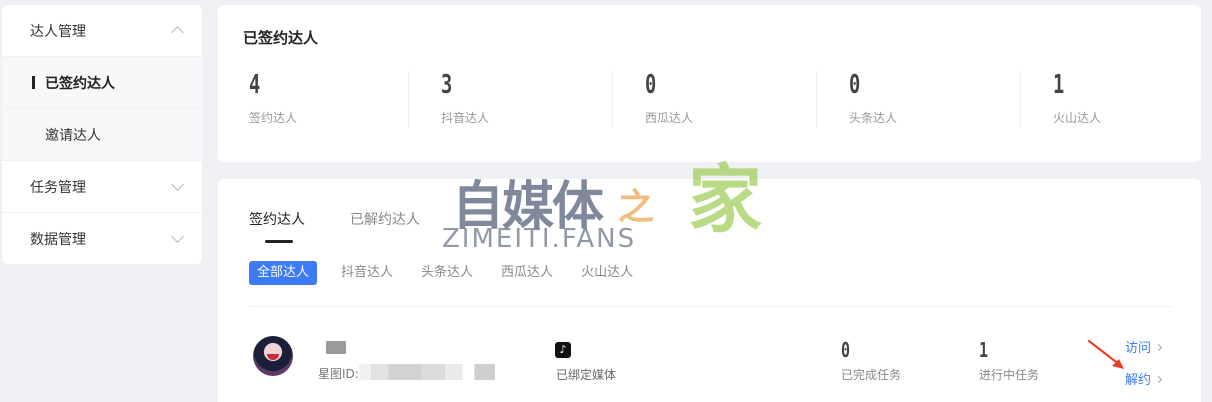 The image size is (1212, 402). What do you see at coordinates (984, 350) in the screenshot?
I see `metric-value: 1` at bounding box center [984, 350].